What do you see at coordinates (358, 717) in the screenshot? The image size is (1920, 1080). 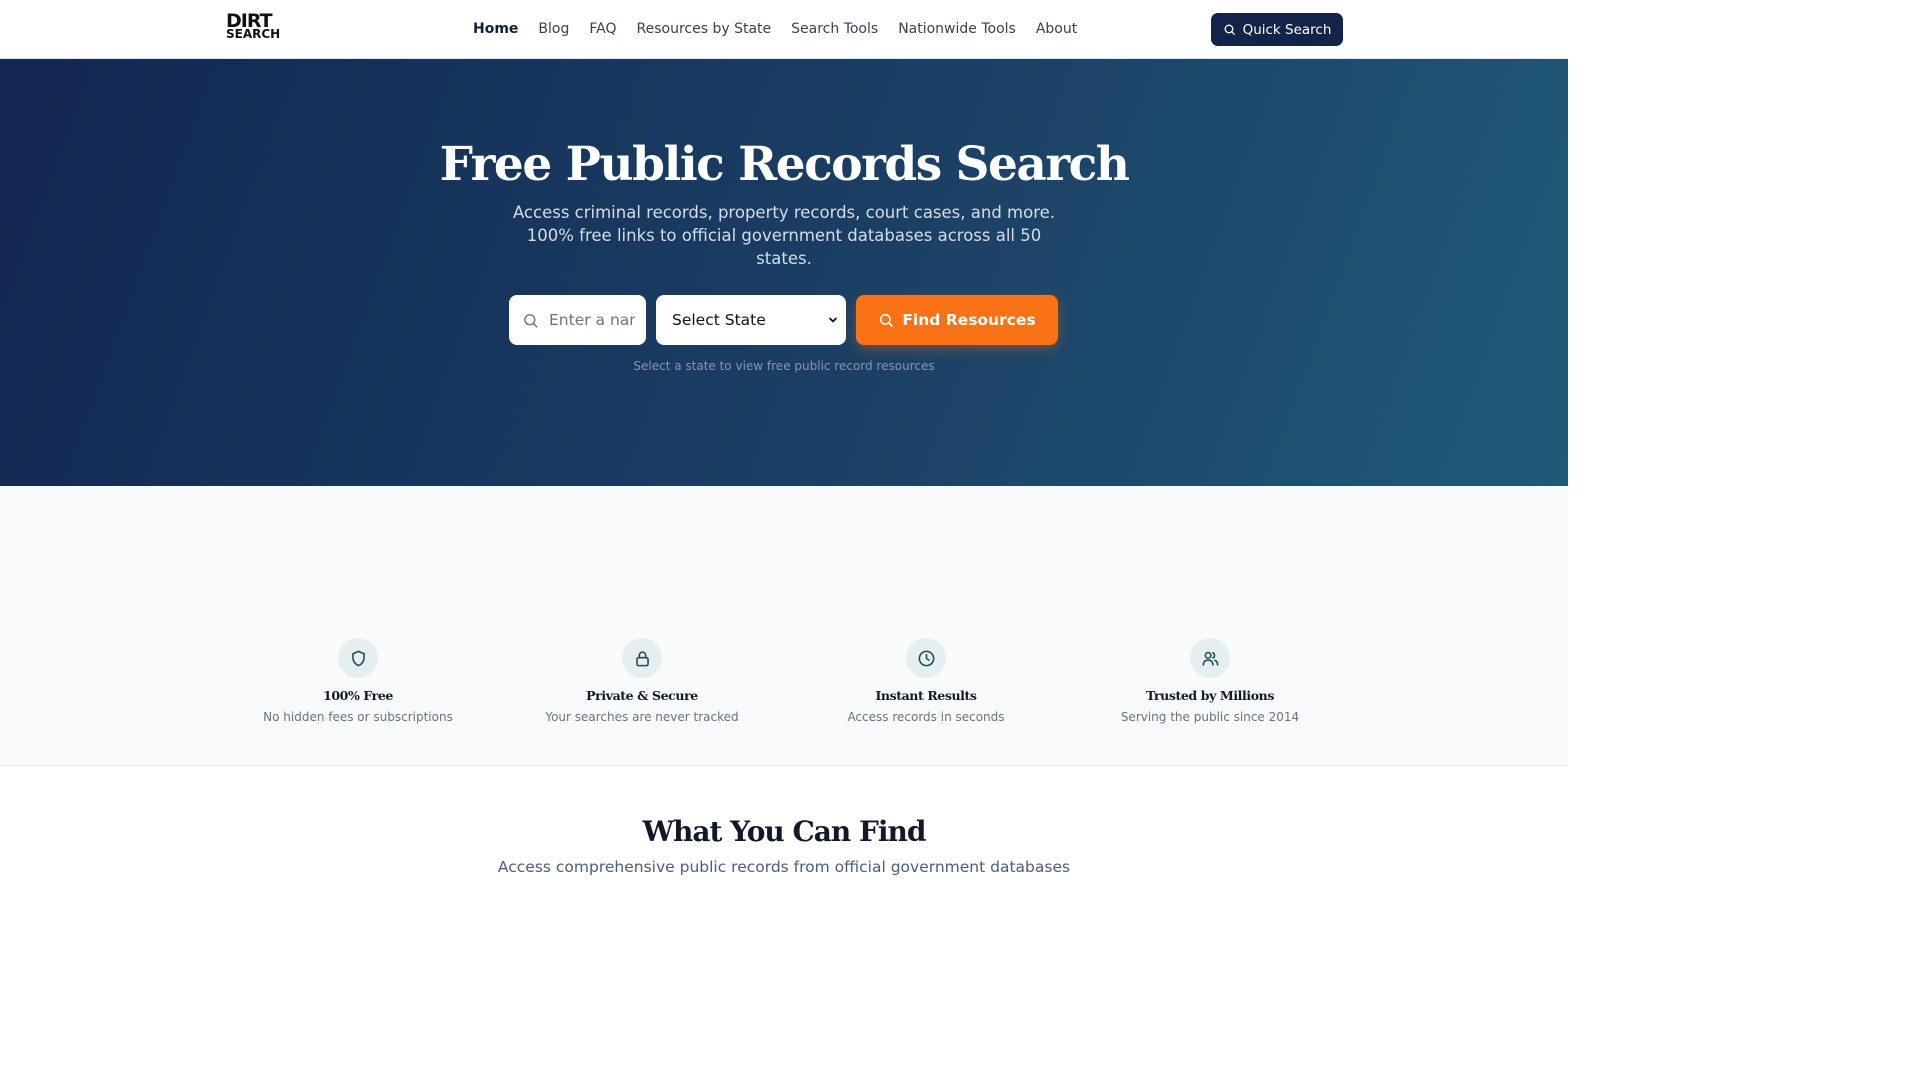 I see `feature-description: No hidden fees or subscriptions` at bounding box center [358, 717].